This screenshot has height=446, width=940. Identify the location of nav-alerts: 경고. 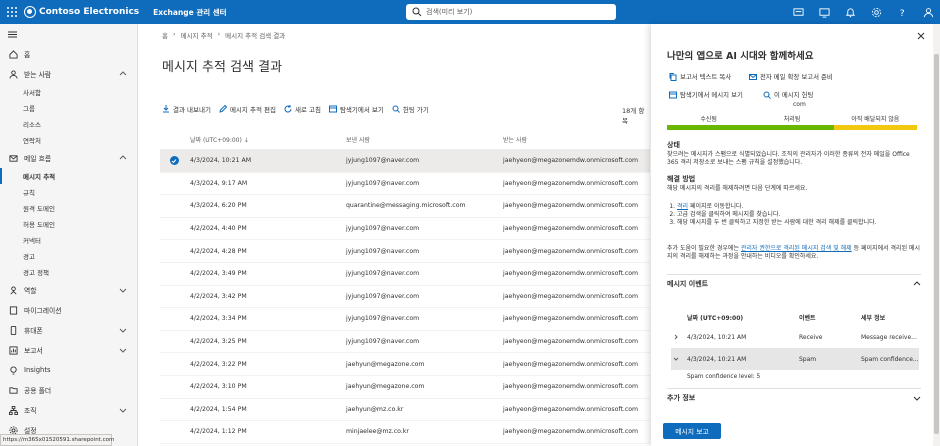
(68, 256).